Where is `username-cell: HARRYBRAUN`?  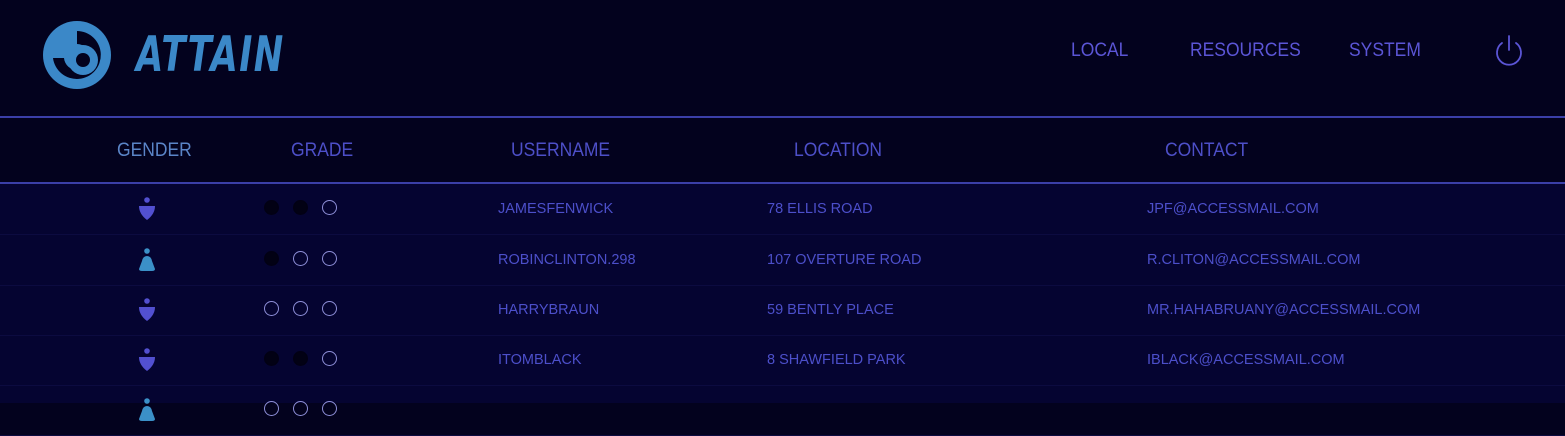 username-cell: HARRYBRAUN is located at coordinates (549, 310).